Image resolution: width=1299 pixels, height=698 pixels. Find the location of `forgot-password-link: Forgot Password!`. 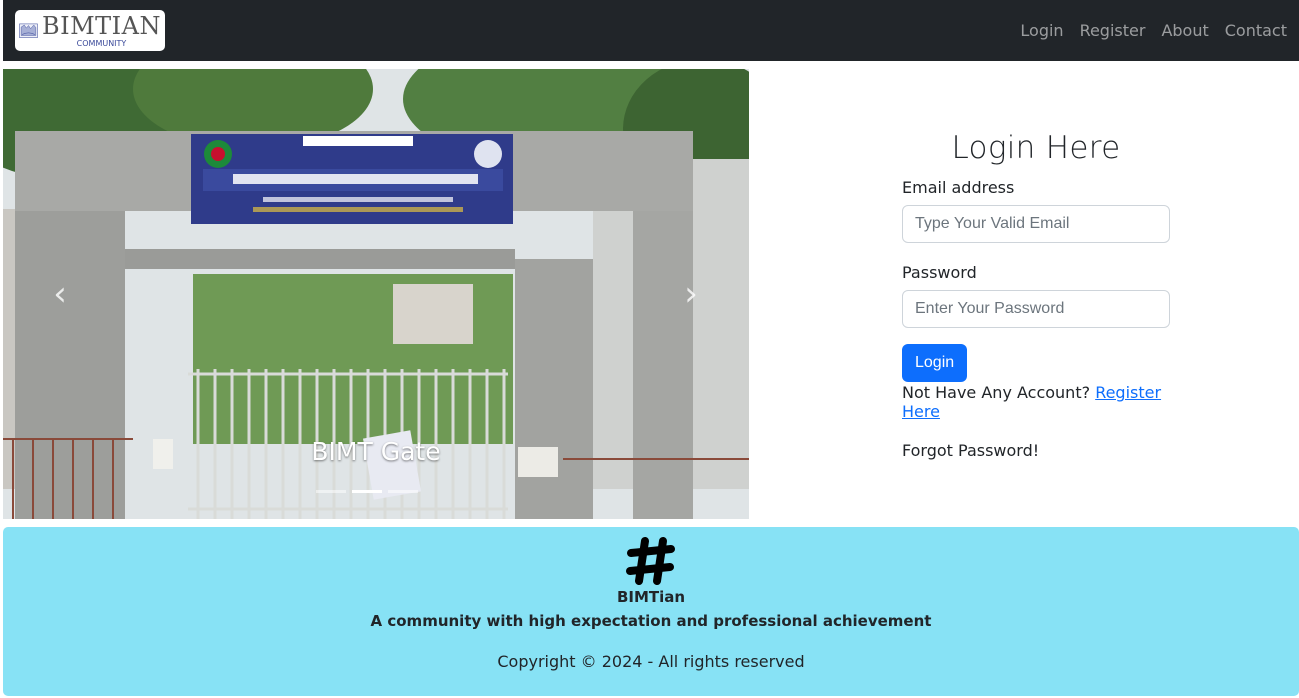

forgot-password-link: Forgot Password! is located at coordinates (1036, 450).